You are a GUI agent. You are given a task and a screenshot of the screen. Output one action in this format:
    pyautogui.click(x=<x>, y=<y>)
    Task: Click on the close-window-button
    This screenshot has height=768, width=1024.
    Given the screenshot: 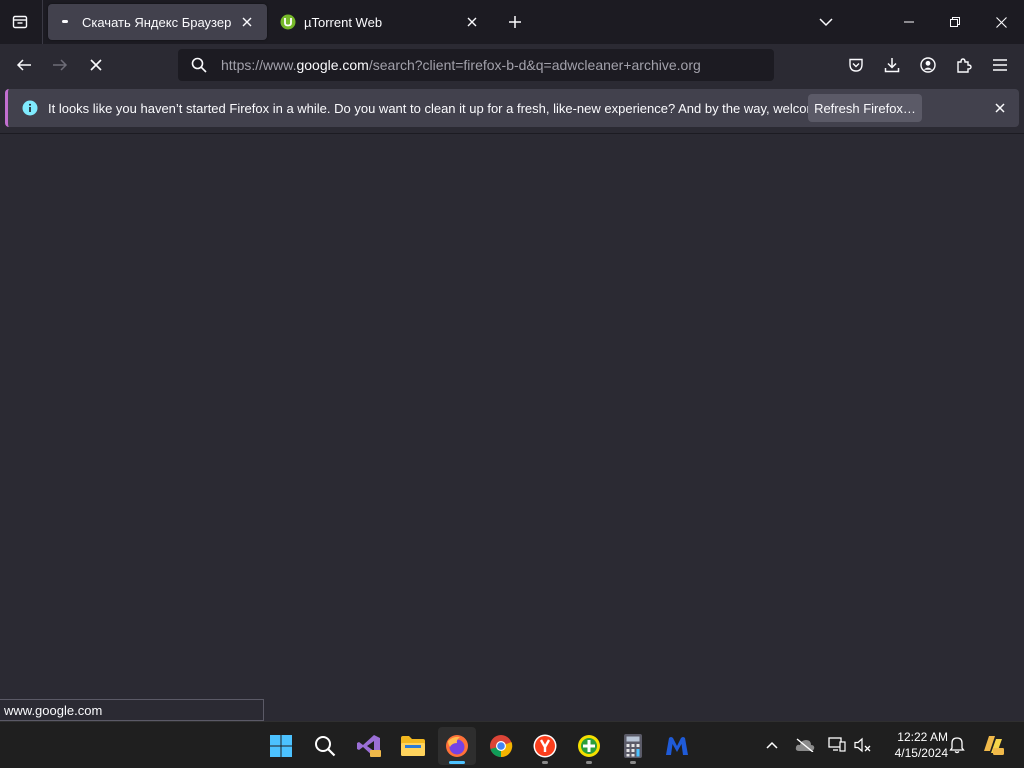 What is the action you would take?
    pyautogui.click(x=1001, y=22)
    